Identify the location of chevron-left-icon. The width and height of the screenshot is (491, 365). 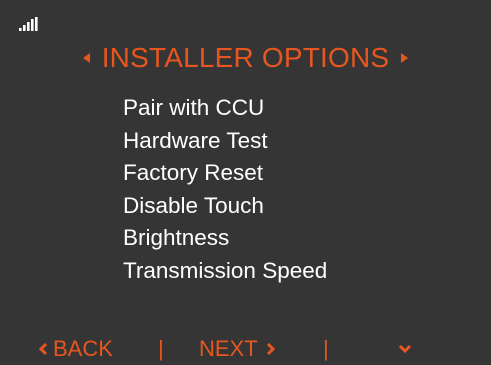
(43, 349).